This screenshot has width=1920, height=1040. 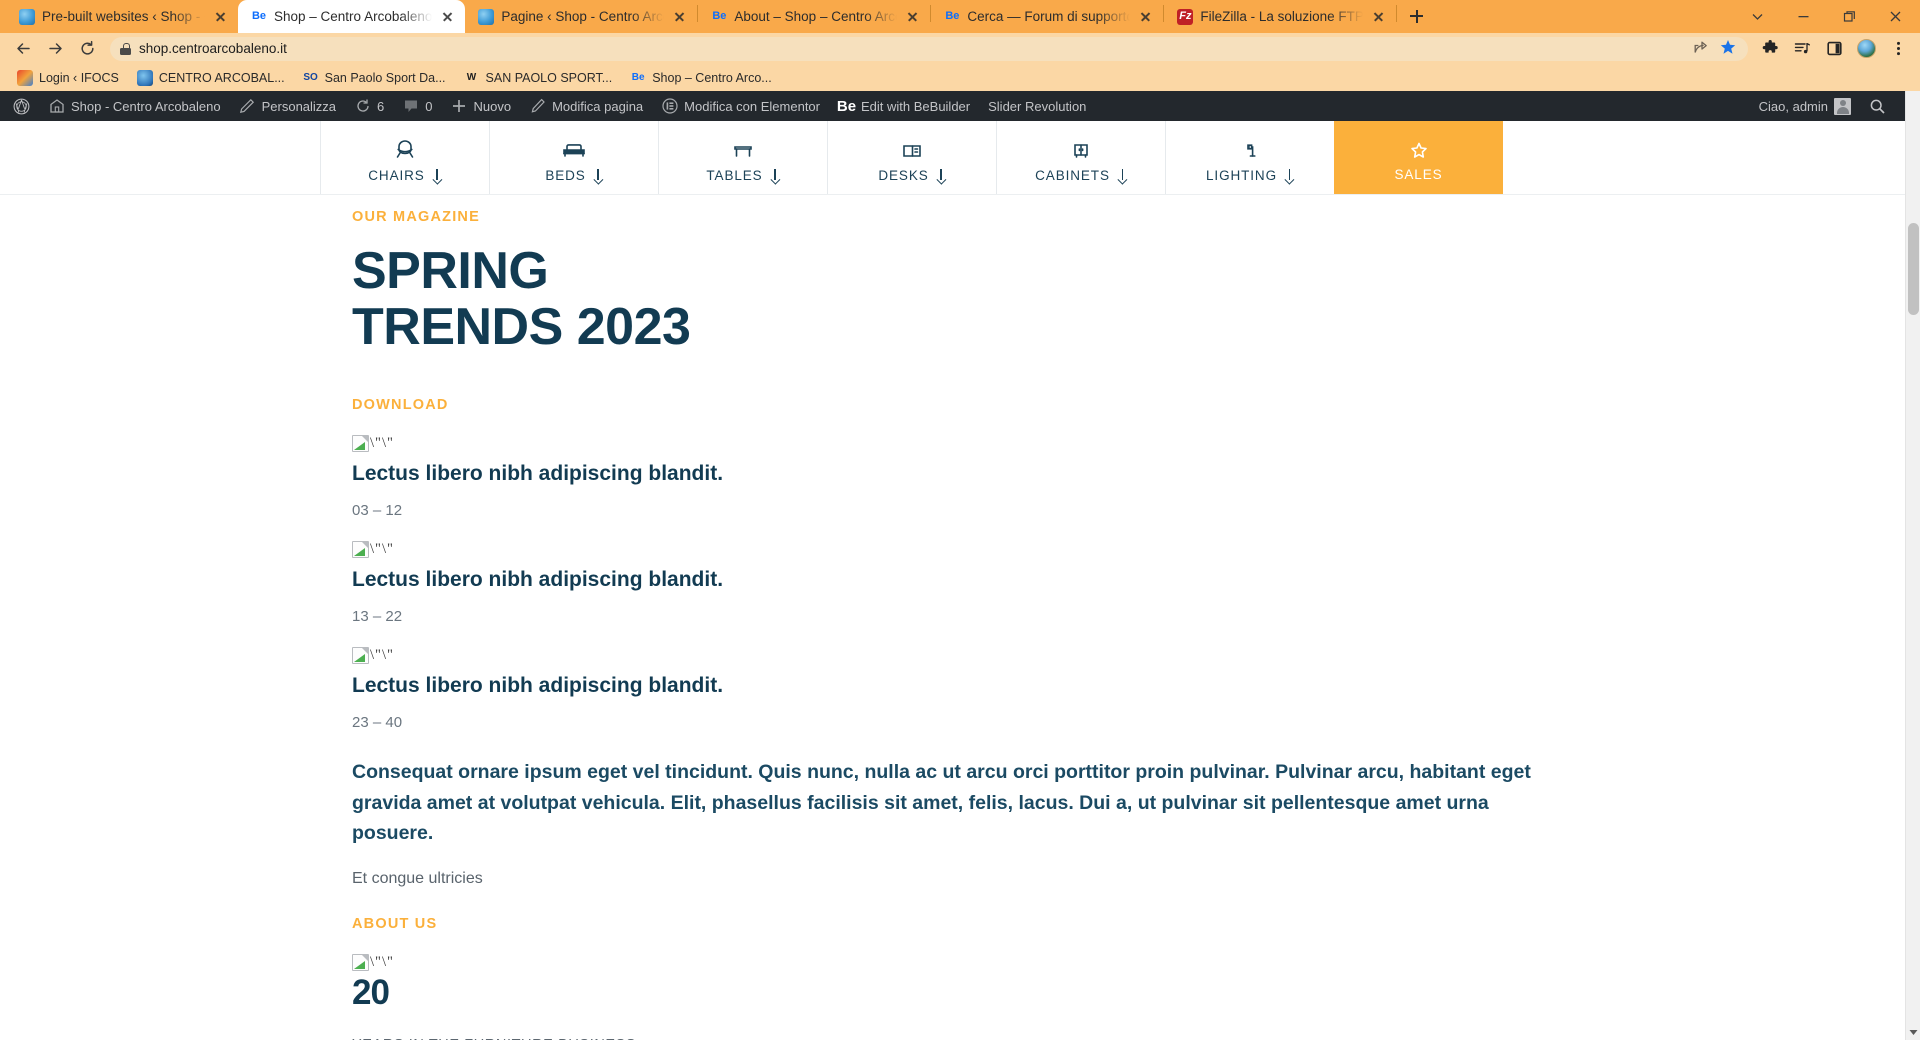 I want to click on nav-item-lighting: LIGHTING, so click(x=1249, y=157).